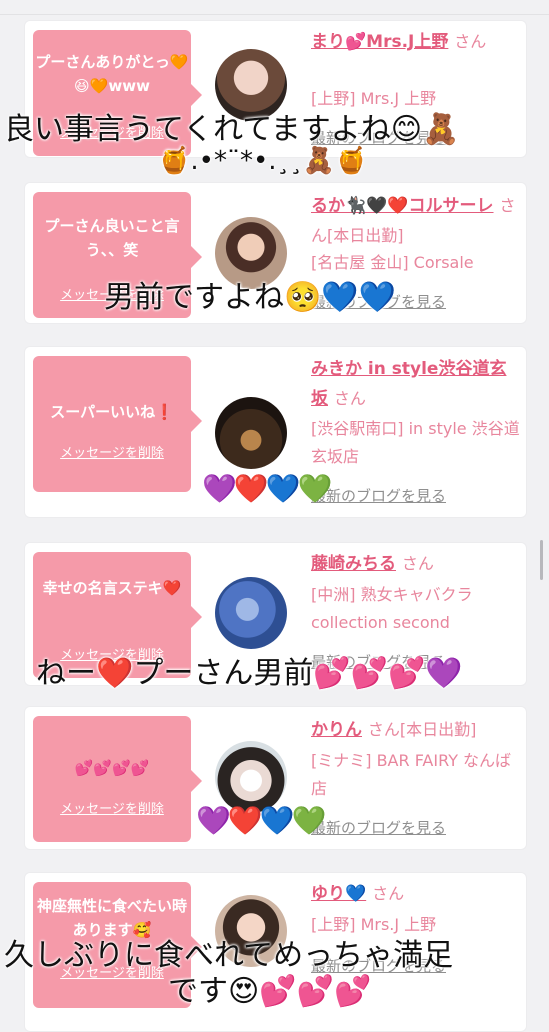 The width and height of the screenshot is (549, 1032). I want to click on message-text: スーパーいいね❗️, so click(112, 412).